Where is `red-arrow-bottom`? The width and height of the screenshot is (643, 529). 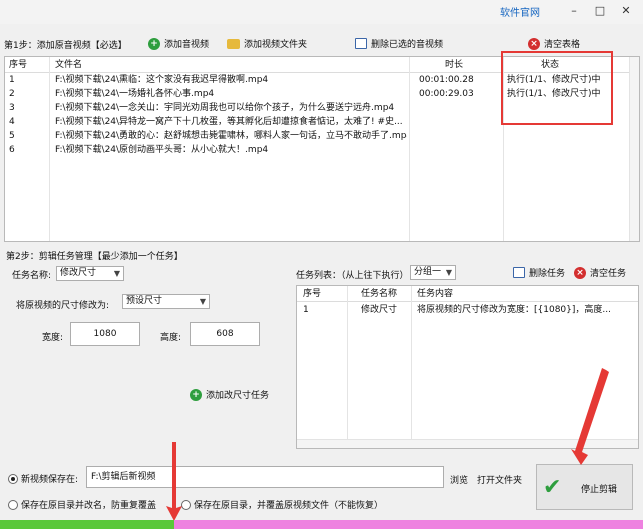
red-arrow-bottom is located at coordinates (174, 481).